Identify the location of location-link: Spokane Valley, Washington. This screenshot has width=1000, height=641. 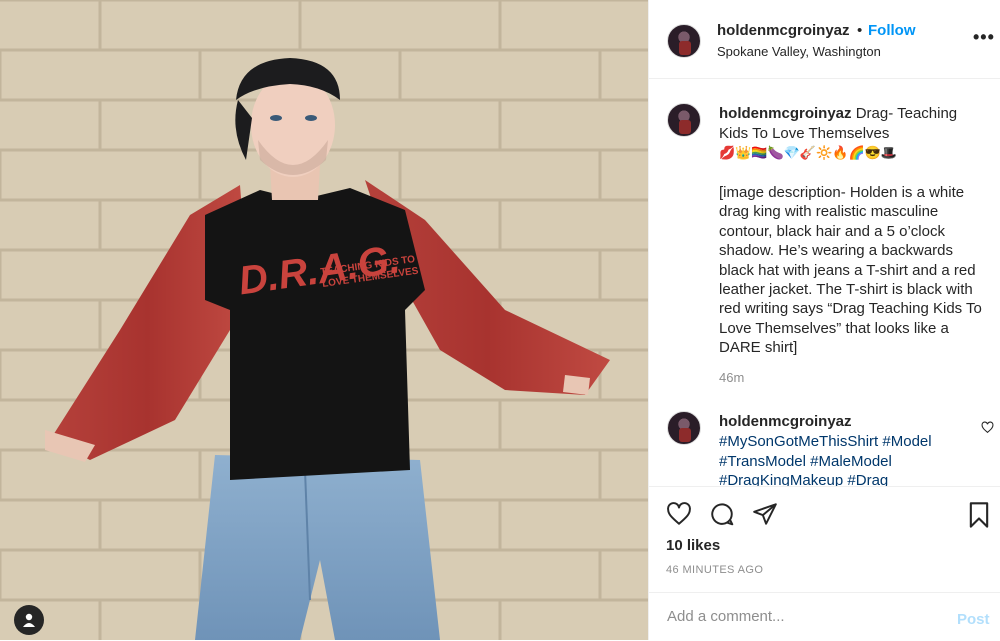
(799, 51).